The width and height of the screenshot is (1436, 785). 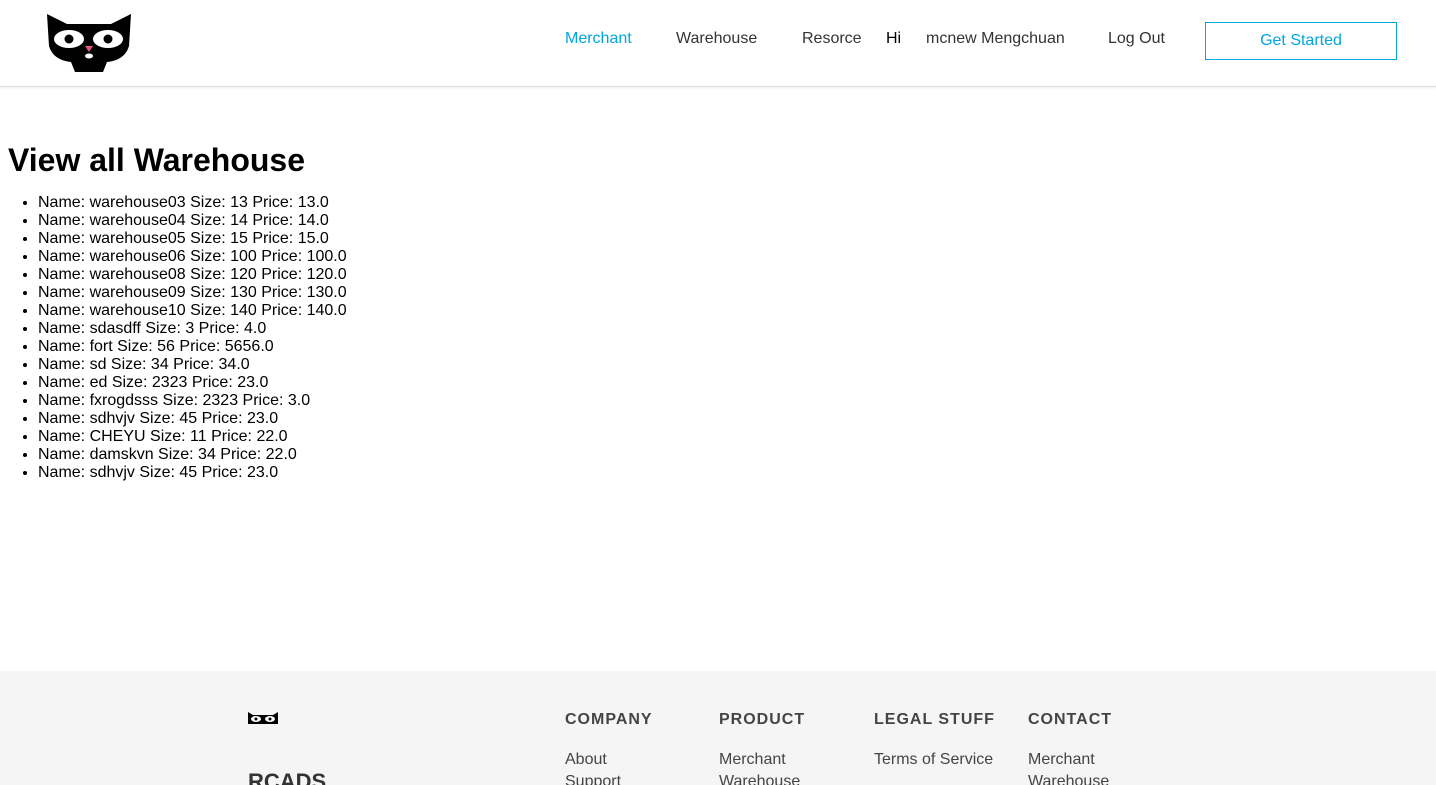 I want to click on list-item: Name: warehouse09 Size: 130 Price: 130.0, so click(x=192, y=293).